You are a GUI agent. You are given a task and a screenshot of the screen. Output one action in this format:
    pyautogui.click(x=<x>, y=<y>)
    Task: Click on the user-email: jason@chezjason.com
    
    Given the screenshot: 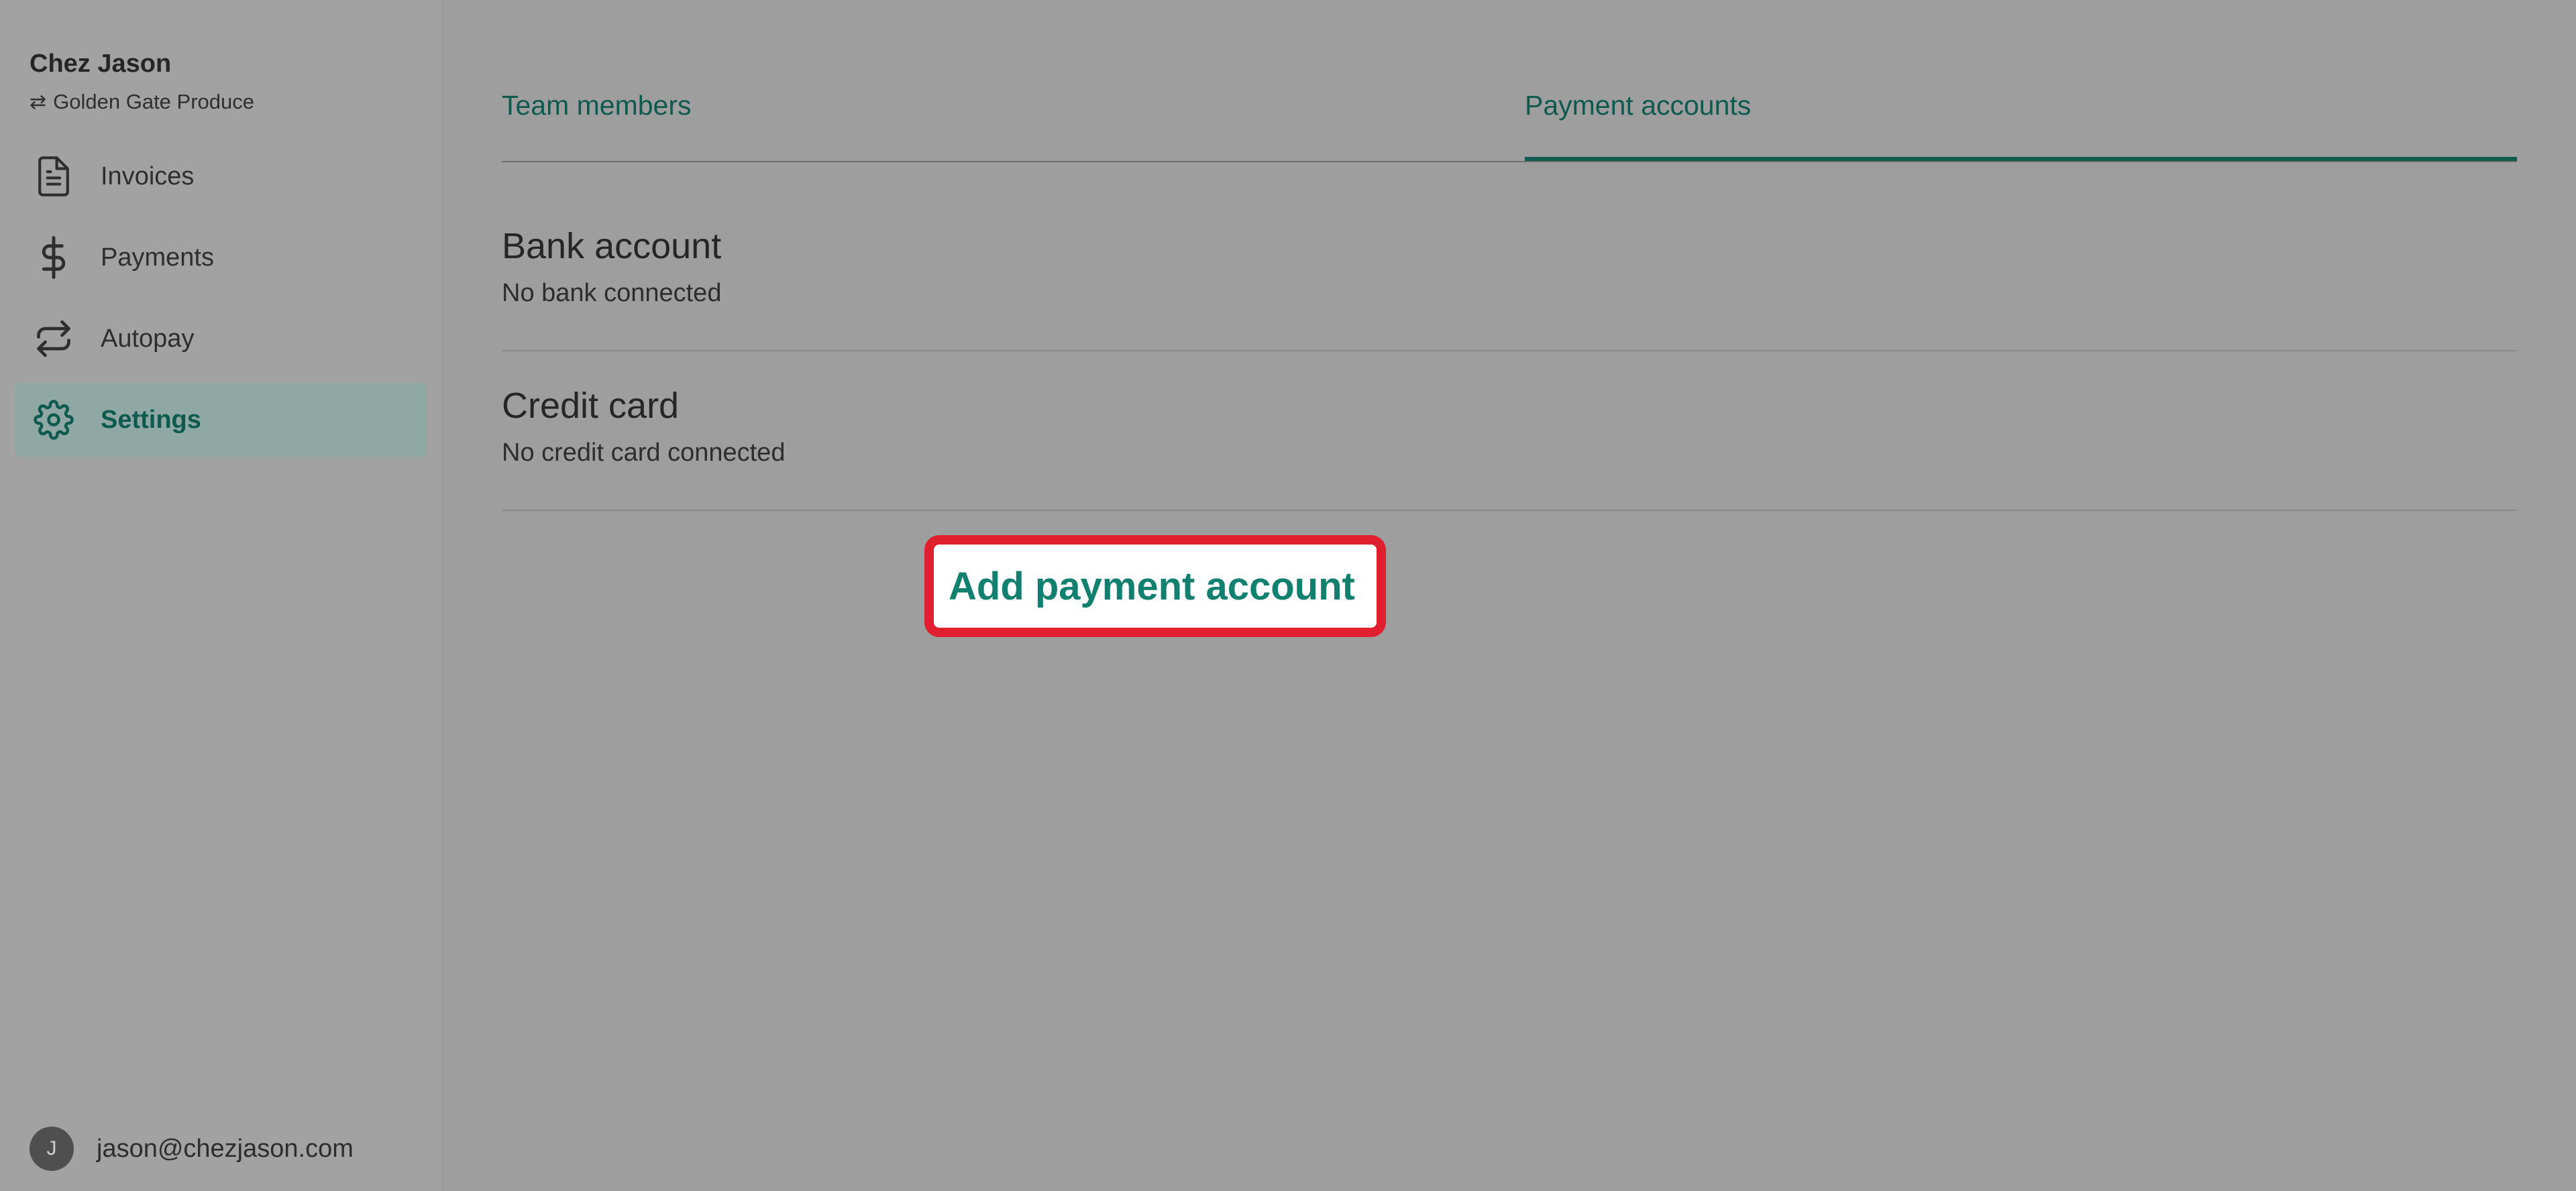 What is the action you would take?
    pyautogui.click(x=225, y=1148)
    